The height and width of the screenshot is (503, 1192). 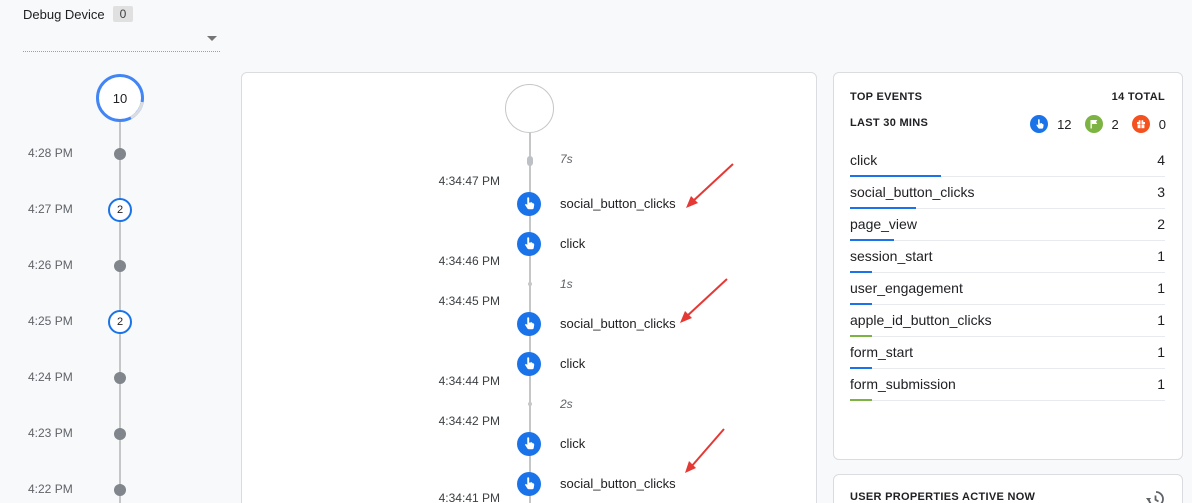 I want to click on minute-row: 4:23 PM, so click(x=120, y=434).